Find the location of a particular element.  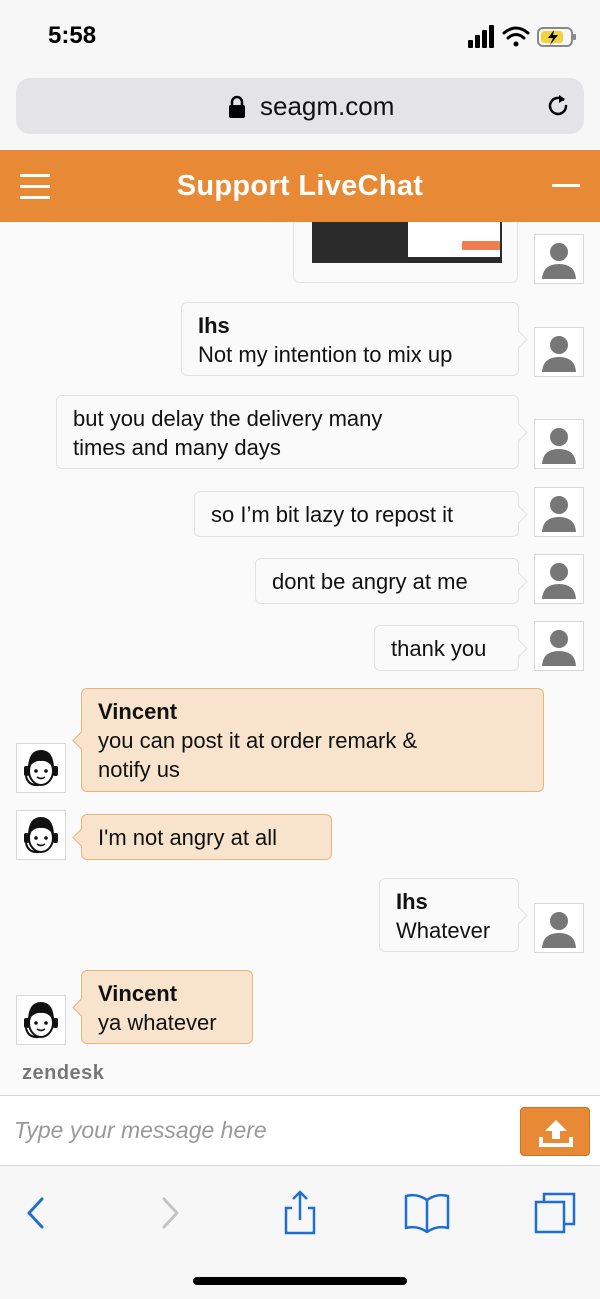

message-text: ya whatever is located at coordinates (157, 1022).